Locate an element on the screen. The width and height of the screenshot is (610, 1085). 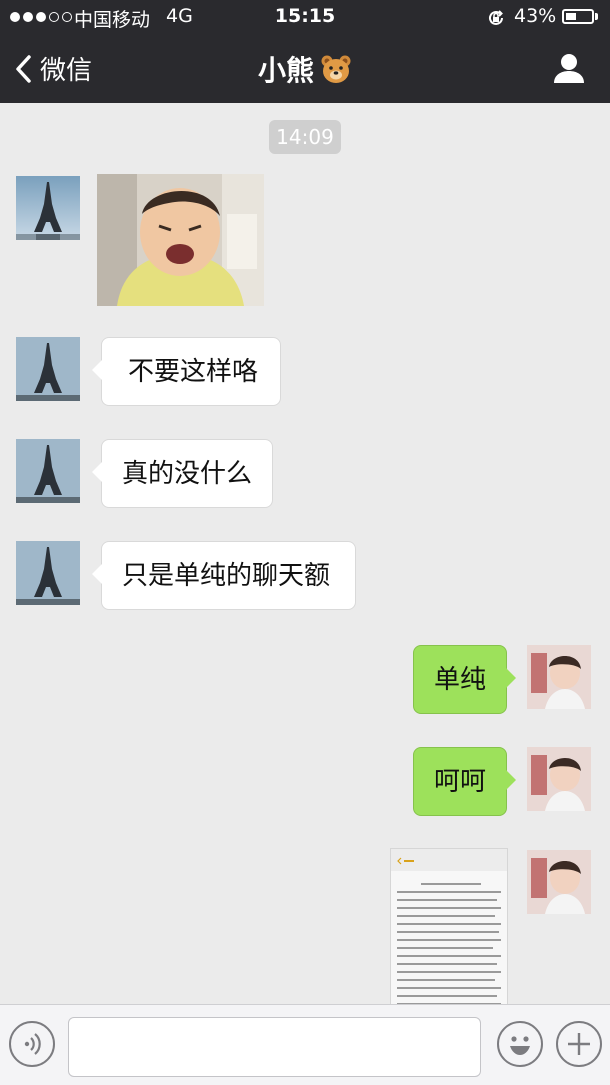
sent-message: 单纯 is located at coordinates (464, 679).